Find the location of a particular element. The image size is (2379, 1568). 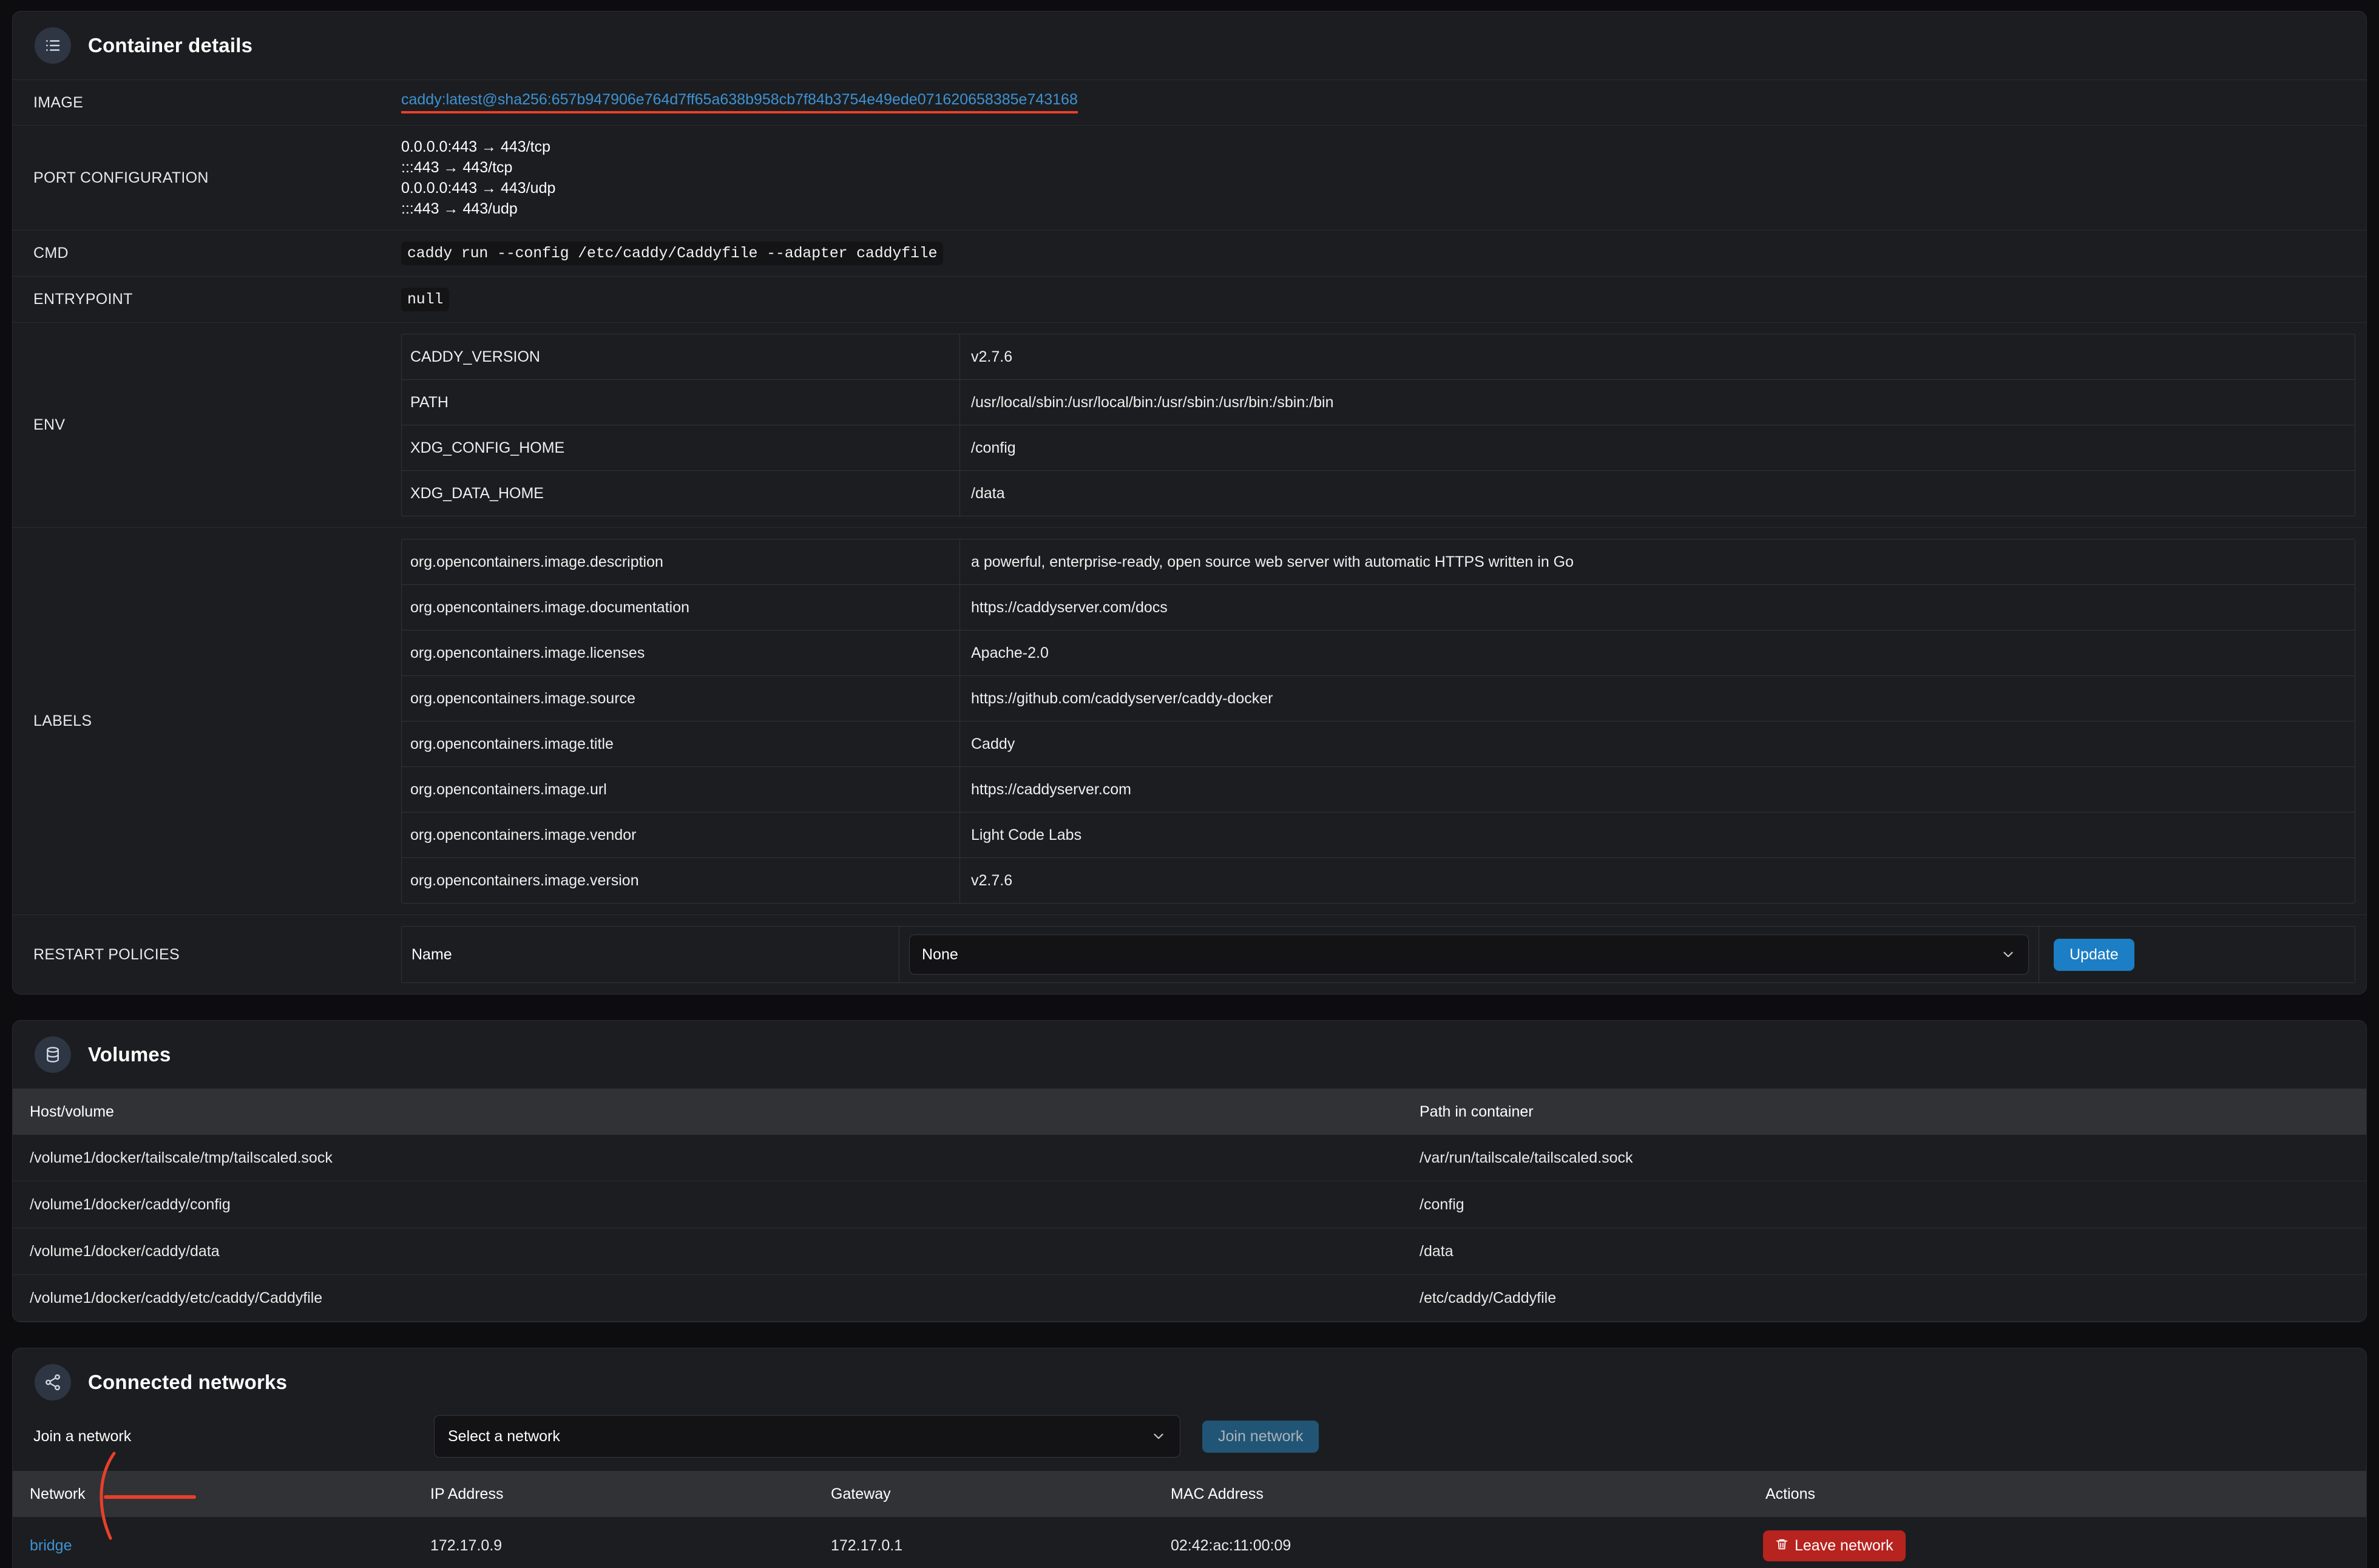

leave-network-button-label: Leave network is located at coordinates (1844, 1545).